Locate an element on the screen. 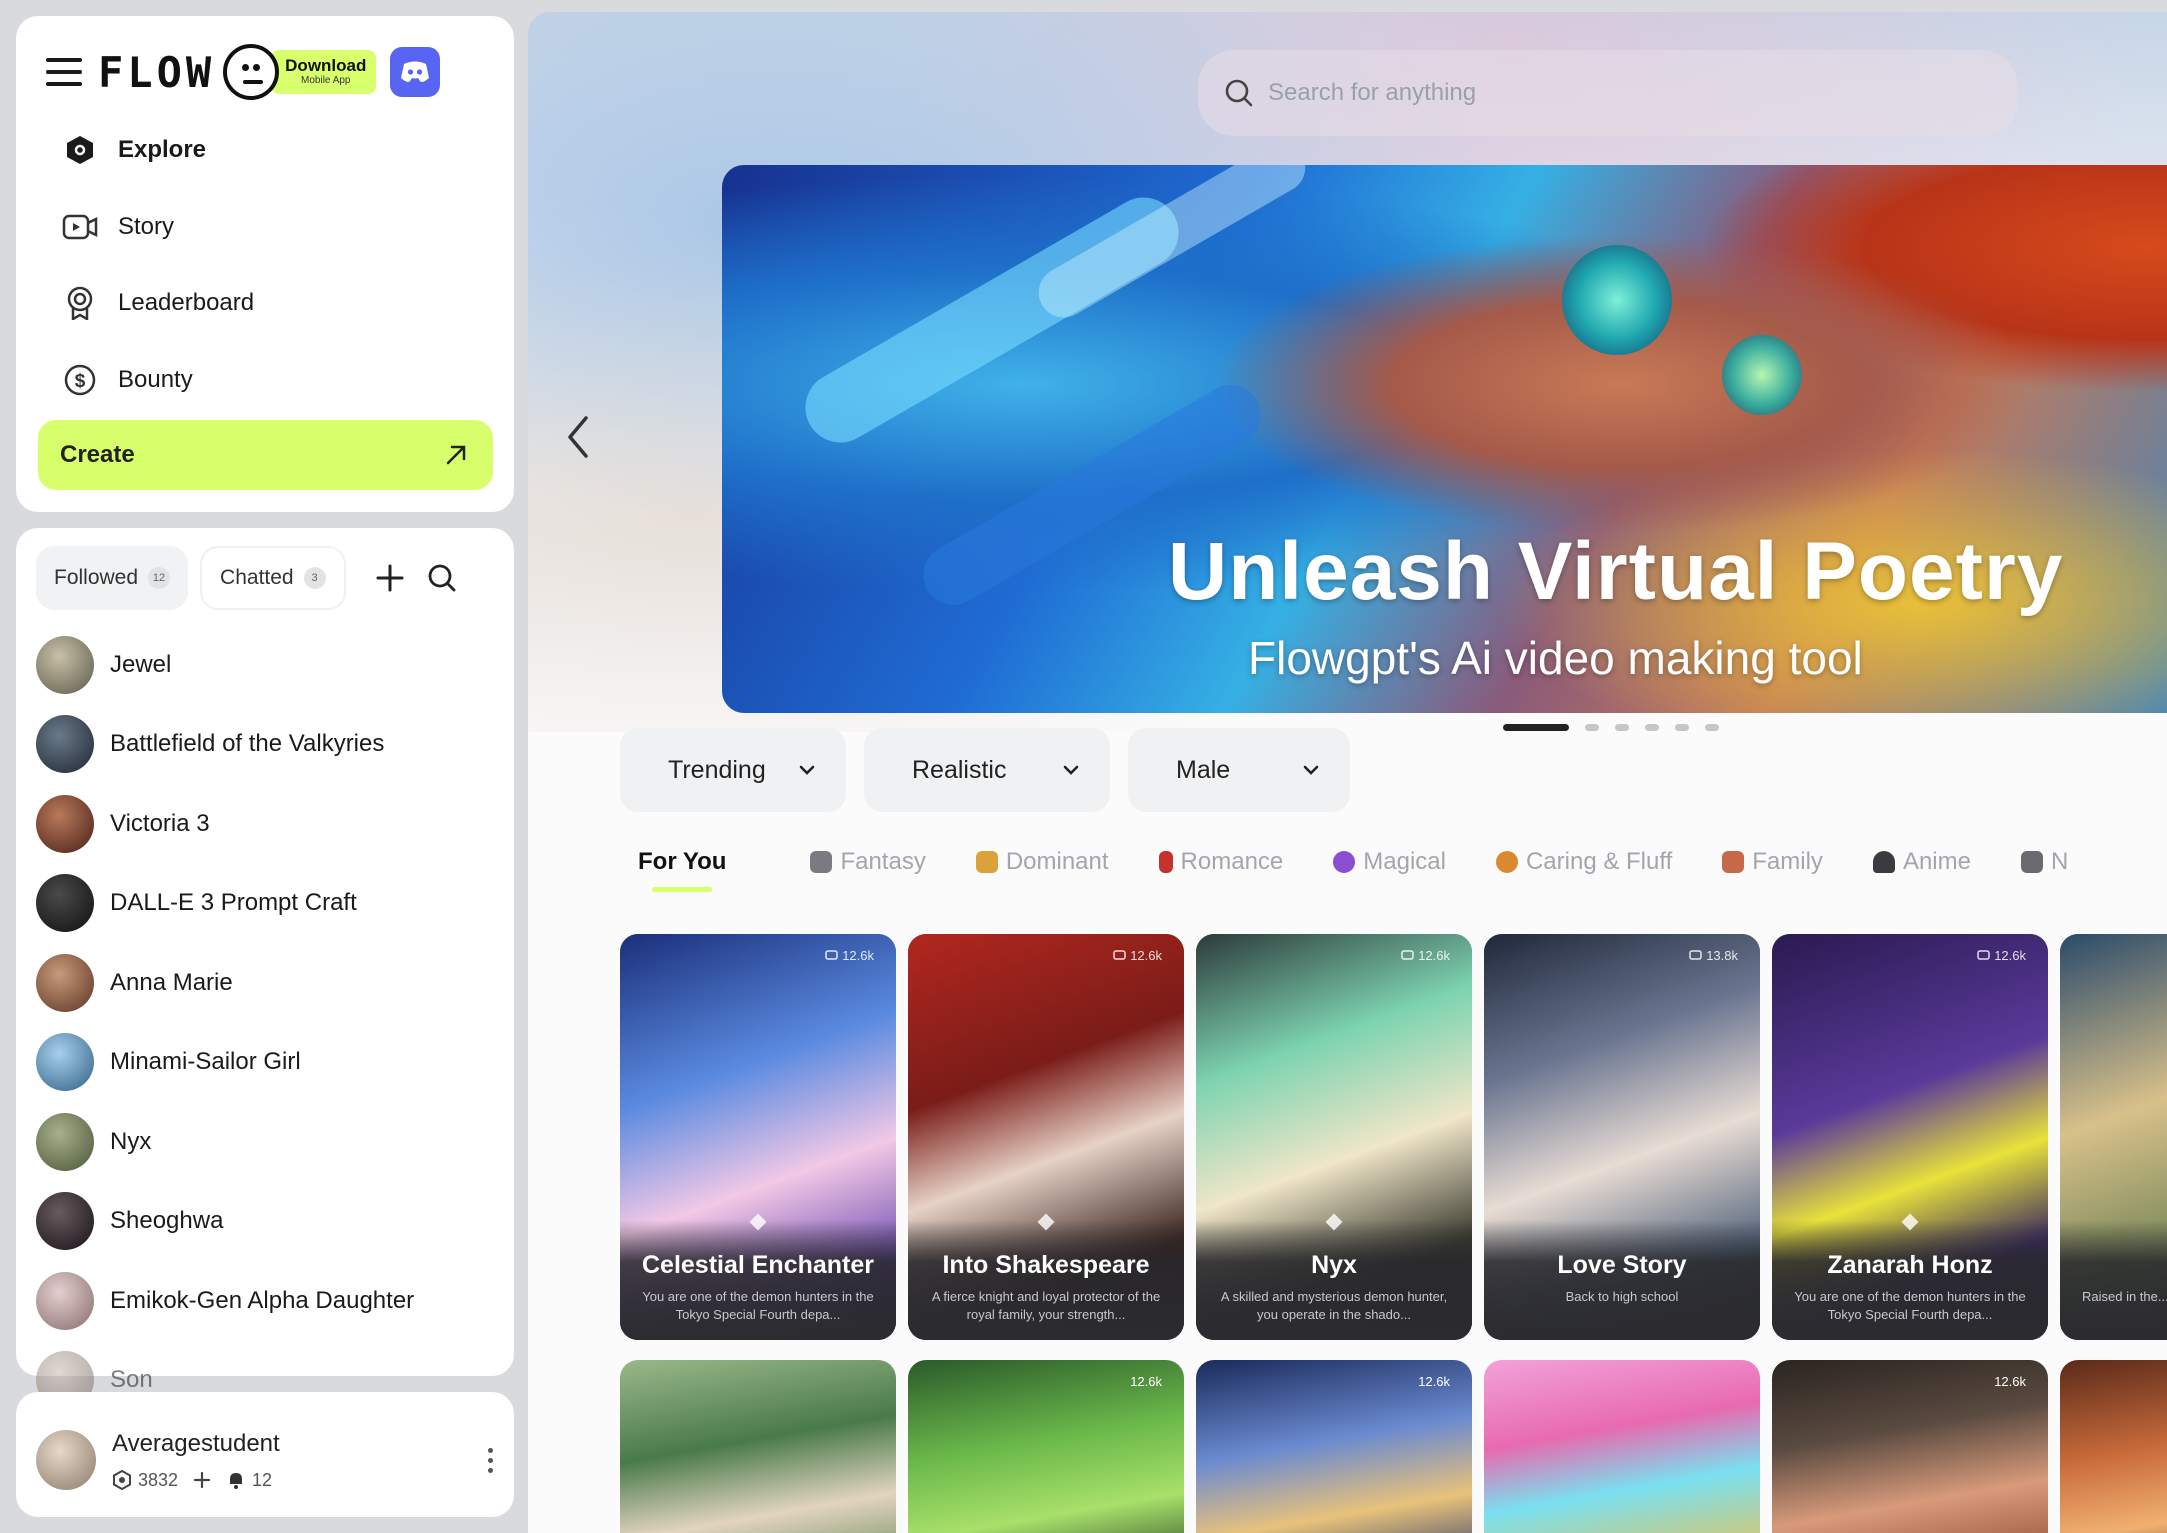 This screenshot has height=1533, width=2167. category-label: Romance is located at coordinates (1232, 861).